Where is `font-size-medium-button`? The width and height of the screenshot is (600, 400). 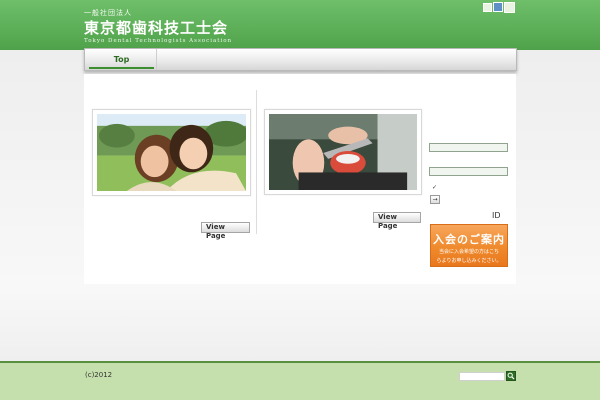 font-size-medium-button is located at coordinates (498, 7).